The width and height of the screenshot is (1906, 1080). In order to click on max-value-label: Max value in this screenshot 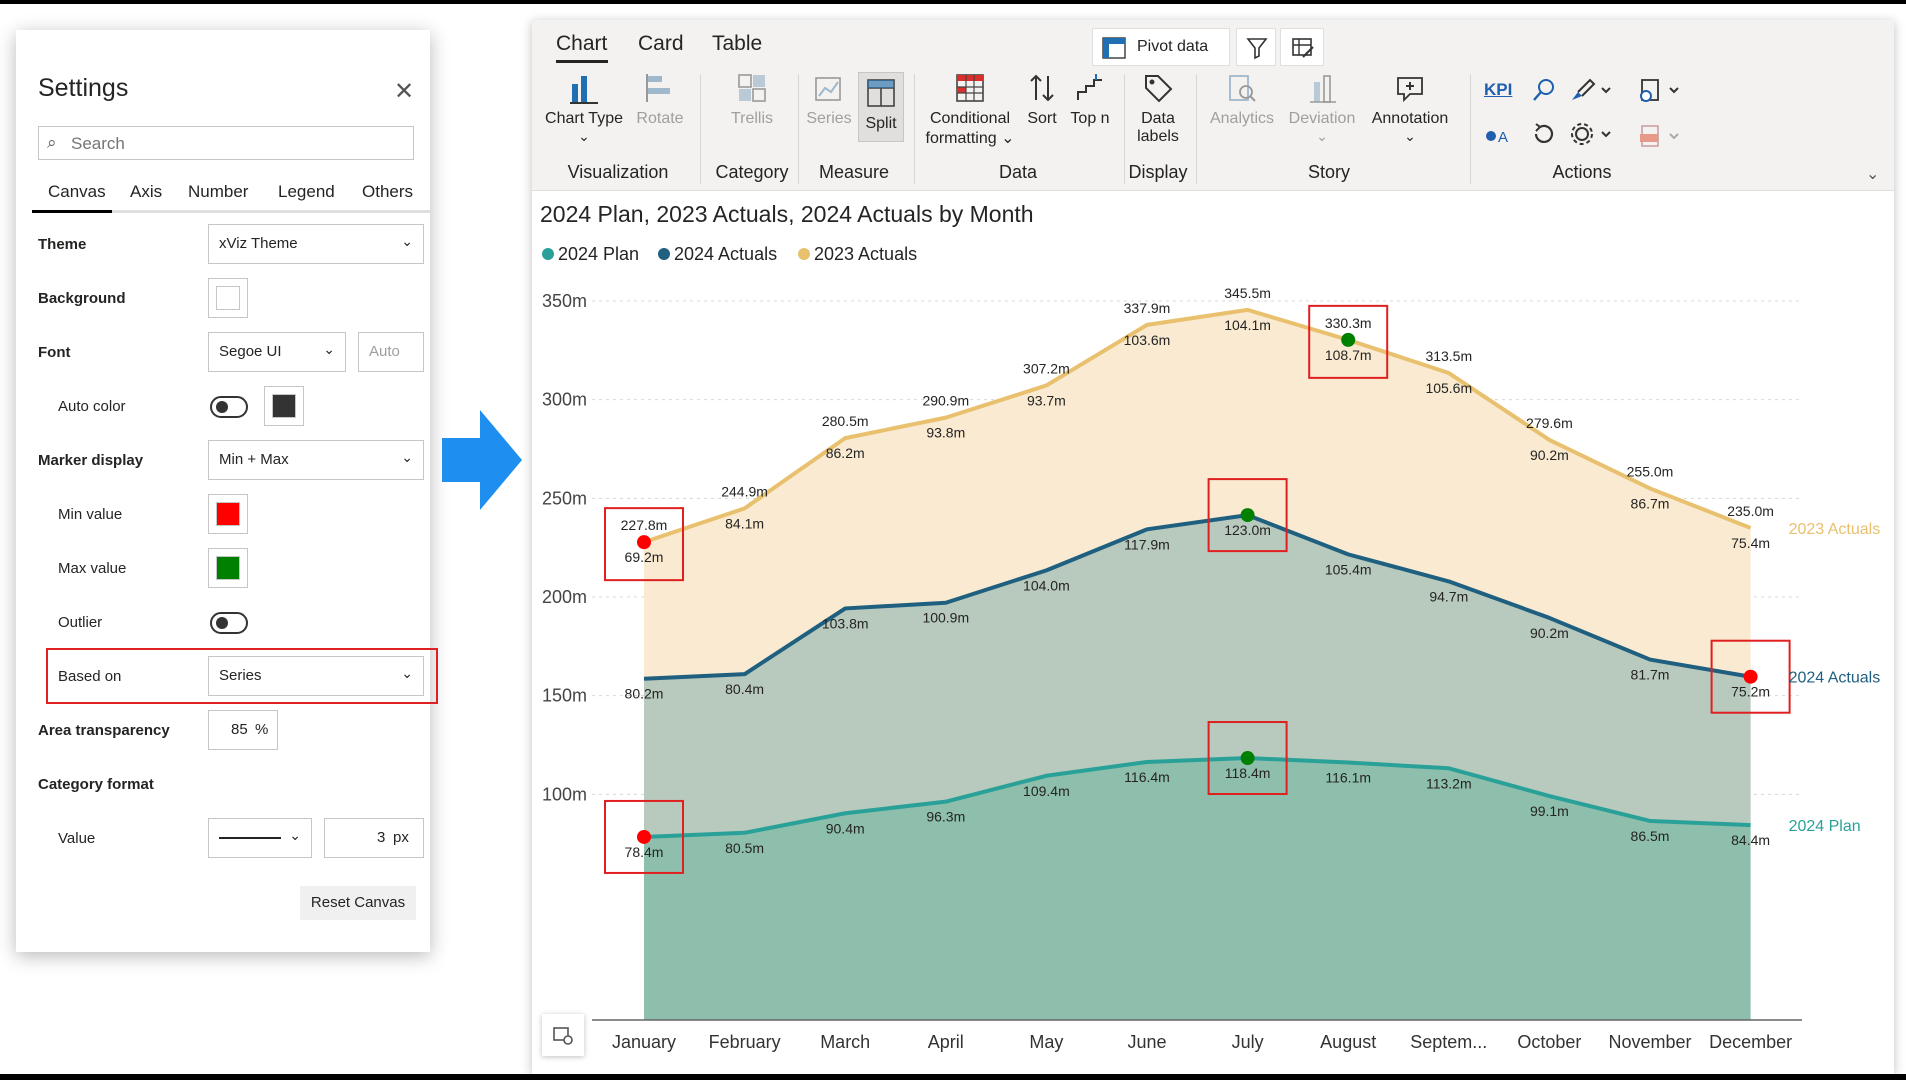, I will do `click(92, 568)`.